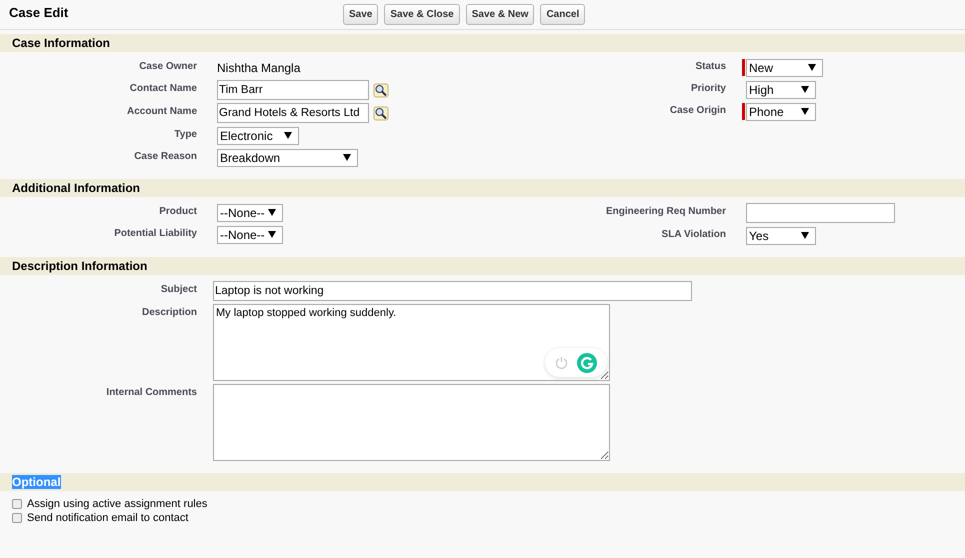 Image resolution: width=965 pixels, height=558 pixels. Describe the element at coordinates (411, 422) in the screenshot. I see `text-area` at that location.